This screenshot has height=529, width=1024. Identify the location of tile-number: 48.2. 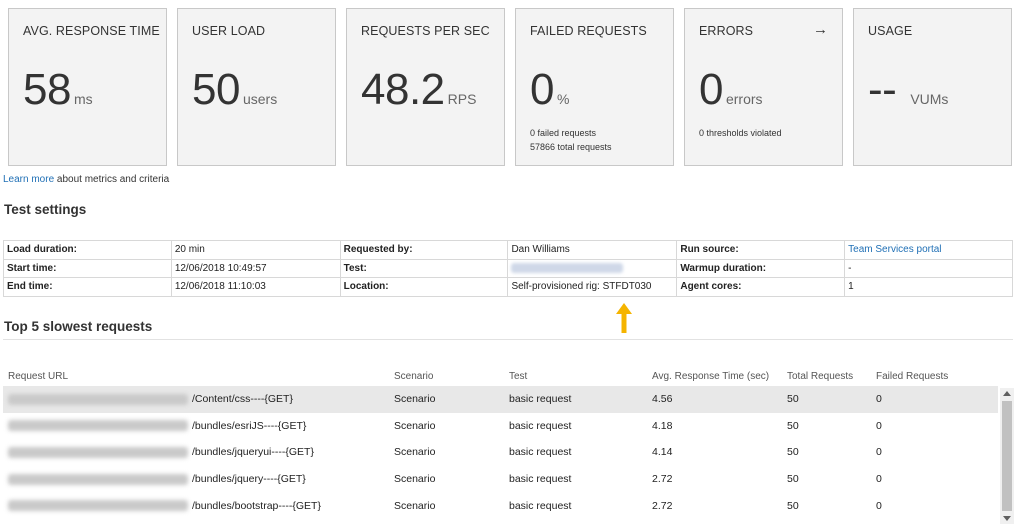
(403, 89).